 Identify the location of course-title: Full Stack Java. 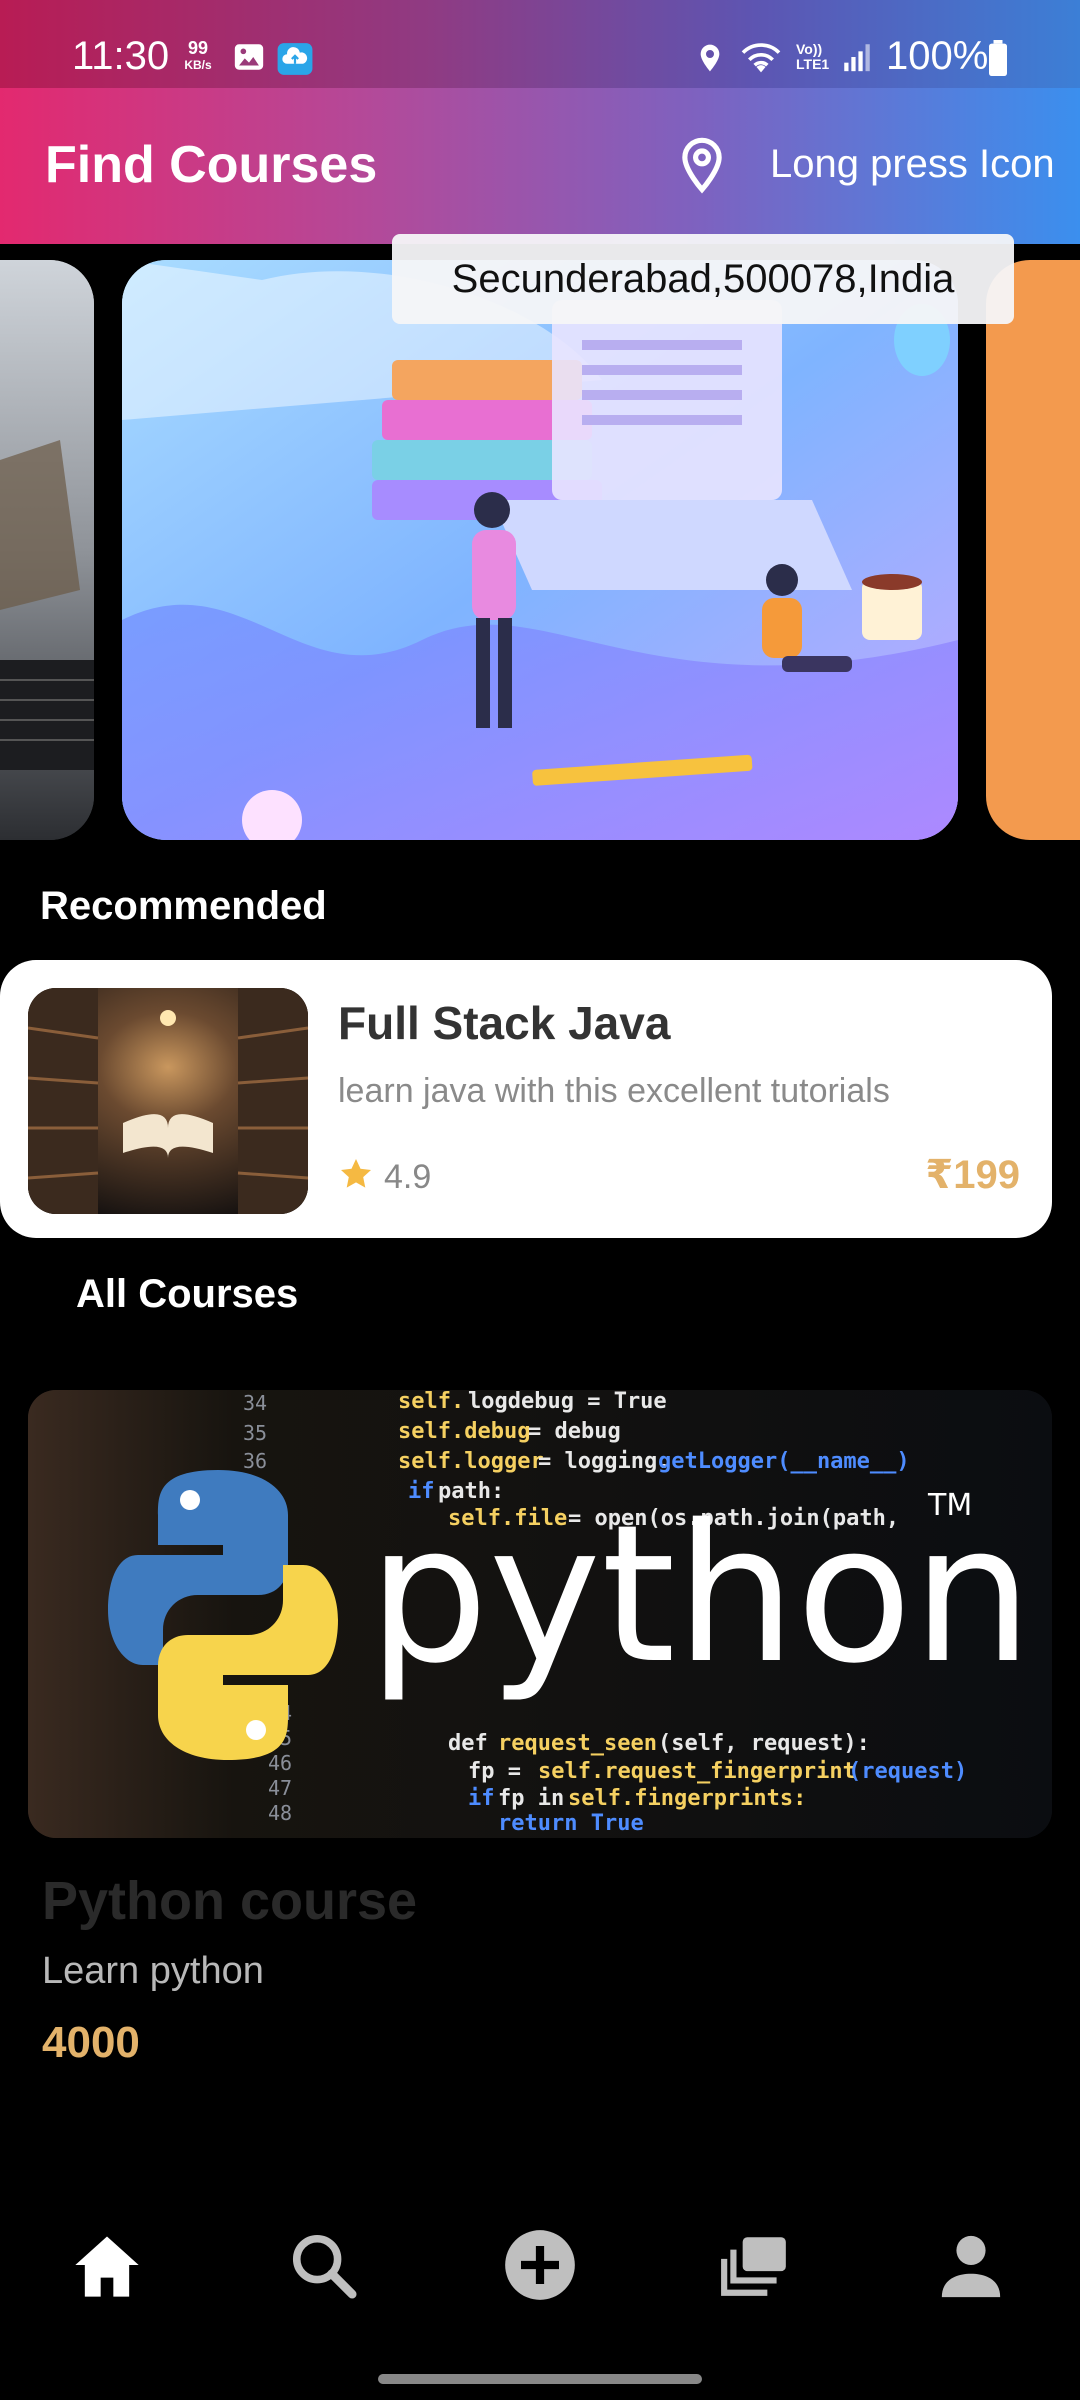
(504, 1023).